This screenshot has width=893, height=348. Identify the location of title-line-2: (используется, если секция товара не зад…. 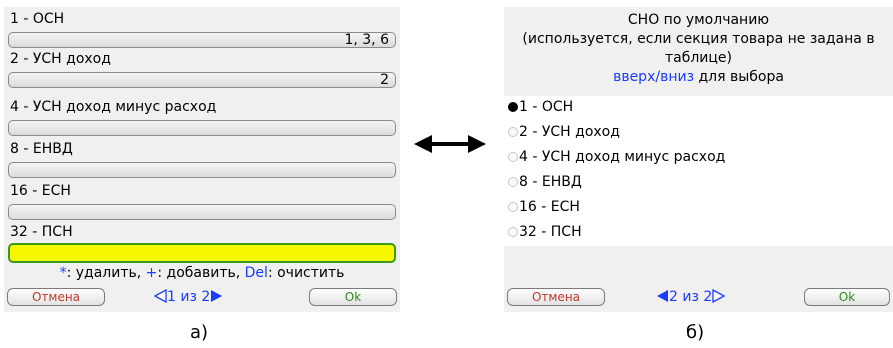
(698, 39).